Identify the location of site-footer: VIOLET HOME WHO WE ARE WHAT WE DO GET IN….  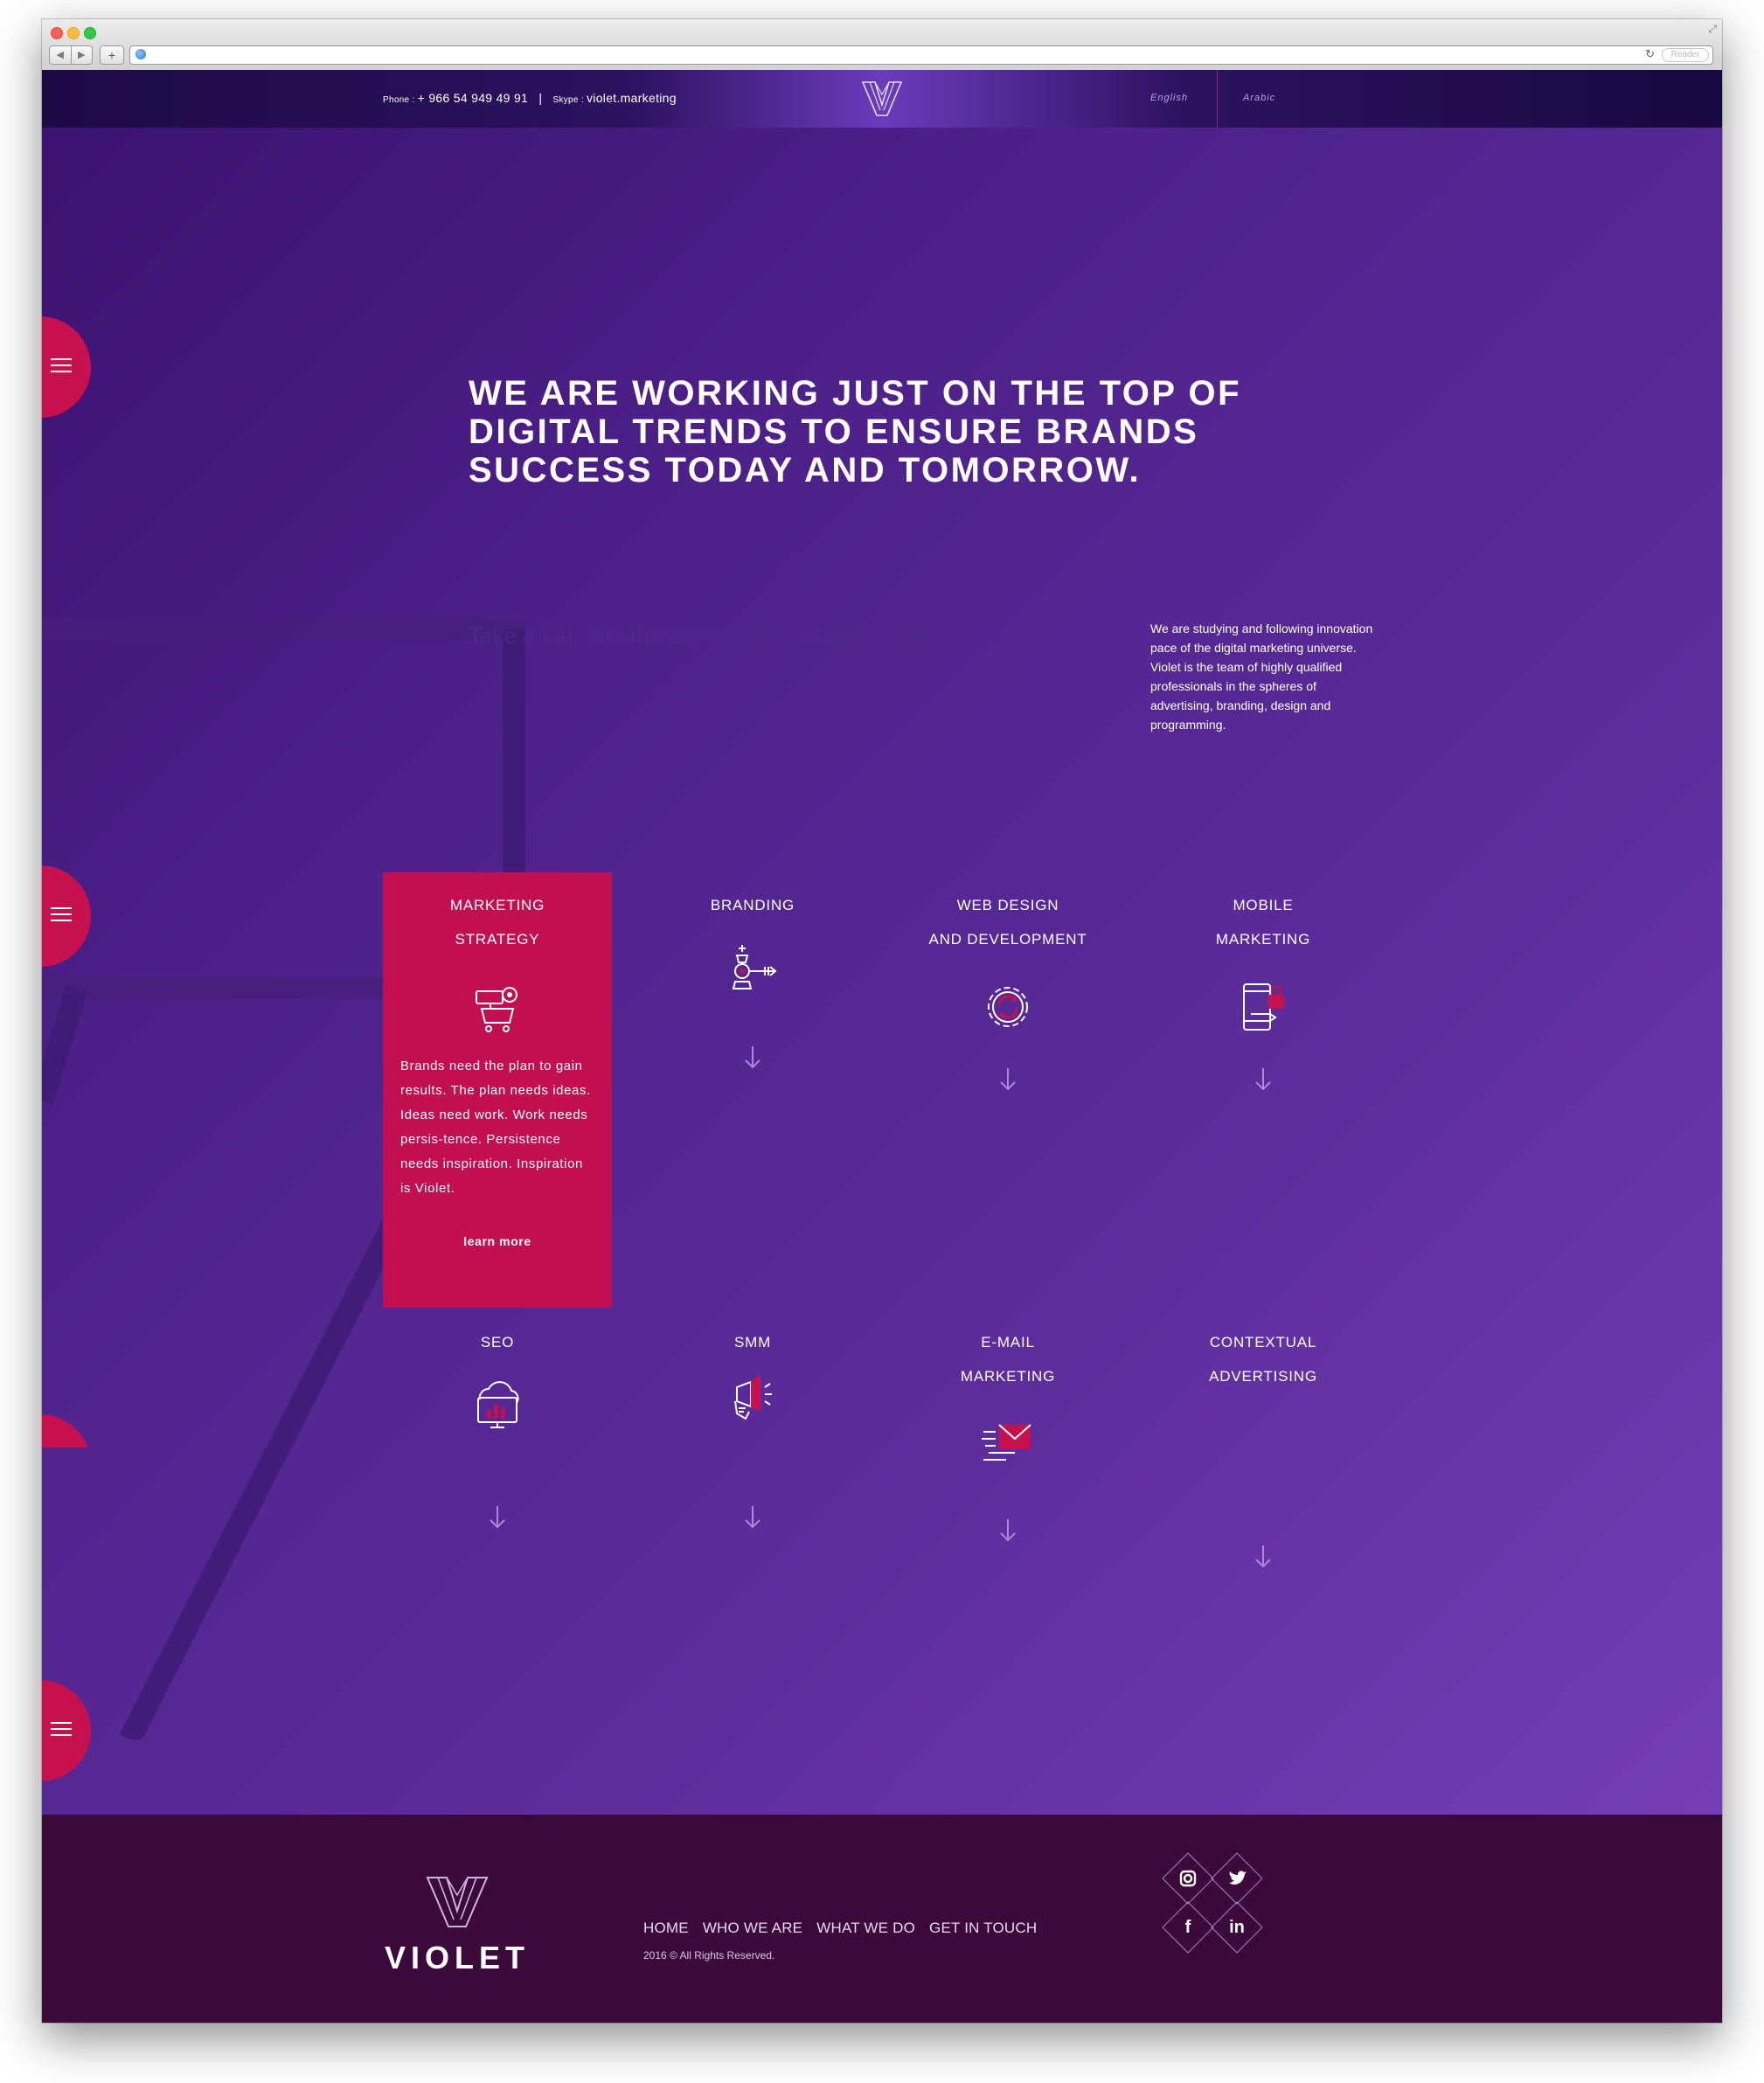
(882, 1919).